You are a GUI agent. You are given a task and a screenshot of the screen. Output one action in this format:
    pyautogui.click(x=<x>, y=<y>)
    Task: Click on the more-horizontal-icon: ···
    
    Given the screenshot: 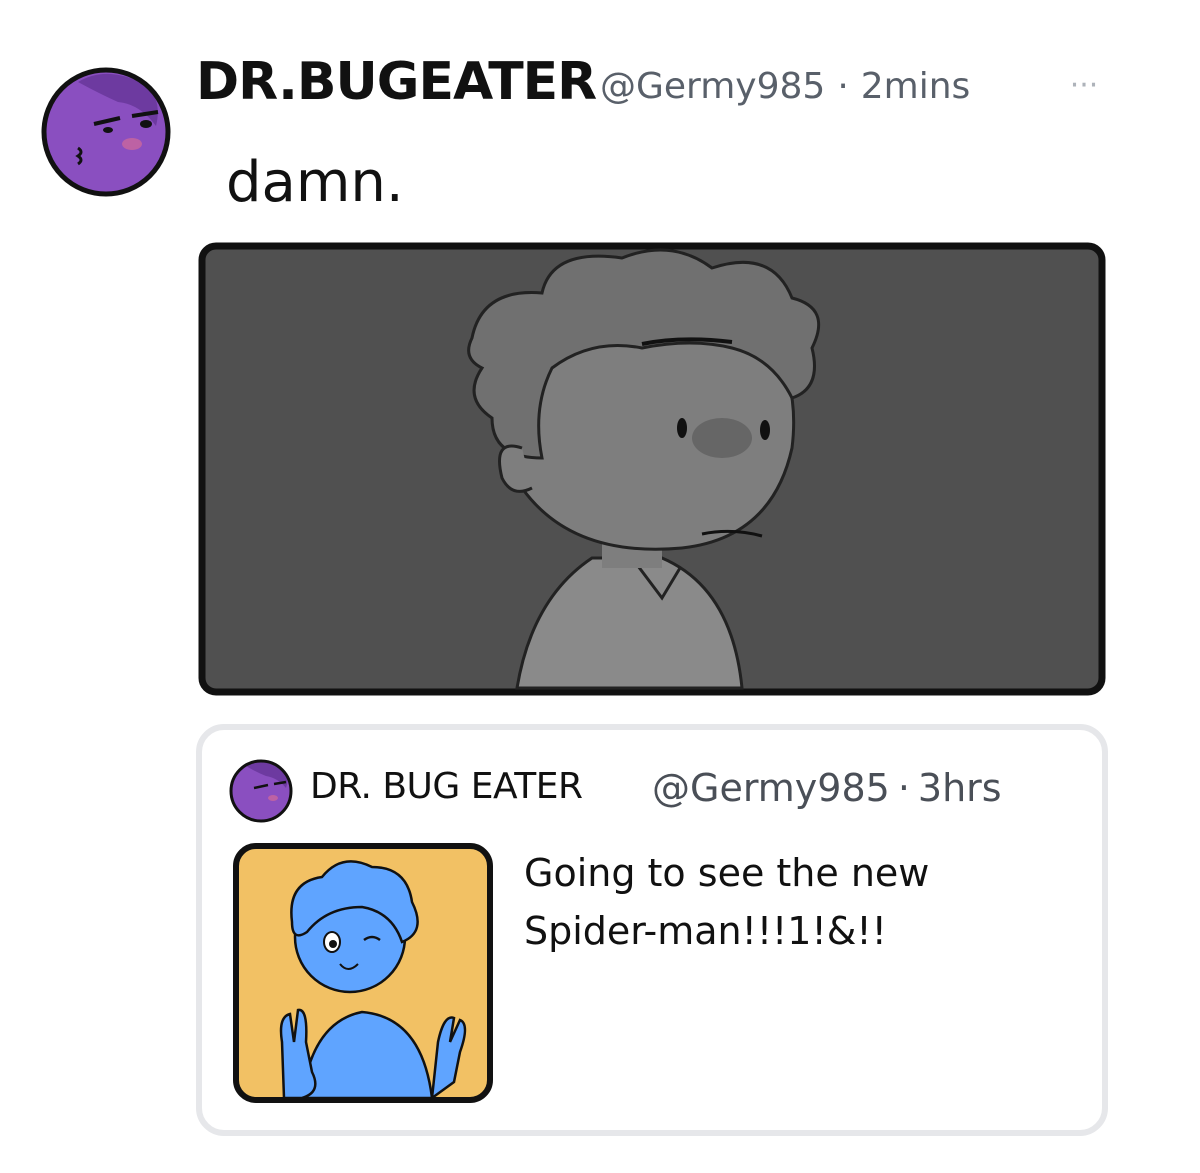 What is the action you would take?
    pyautogui.click(x=1084, y=85)
    